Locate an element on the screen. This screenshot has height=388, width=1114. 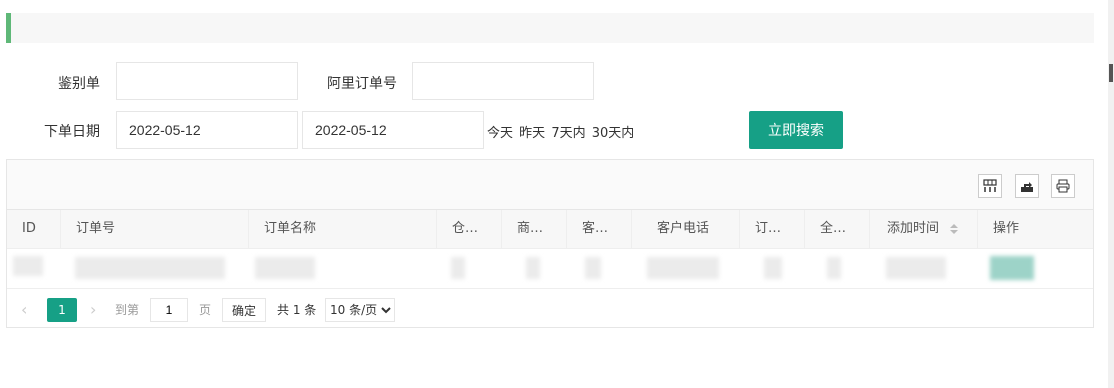
search-button: 立即搜索 is located at coordinates (796, 130).